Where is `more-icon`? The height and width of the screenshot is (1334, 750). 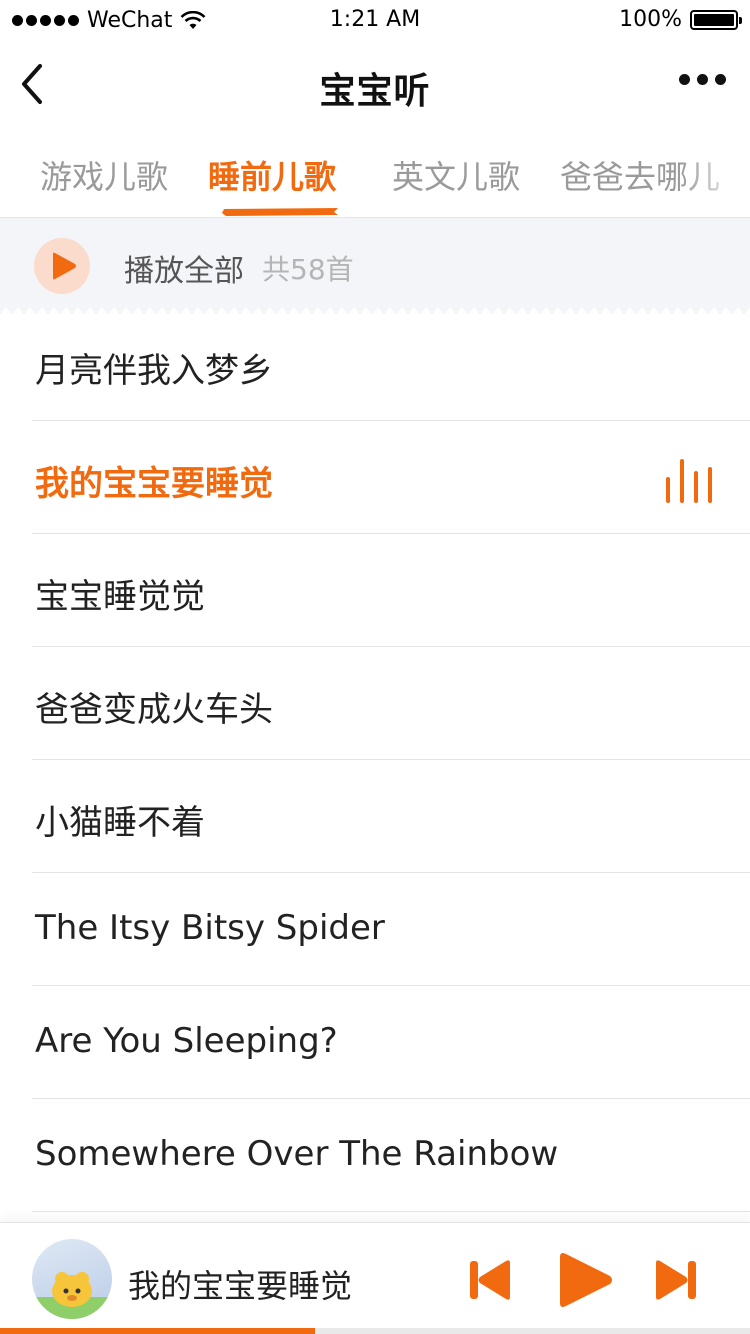 more-icon is located at coordinates (702, 79).